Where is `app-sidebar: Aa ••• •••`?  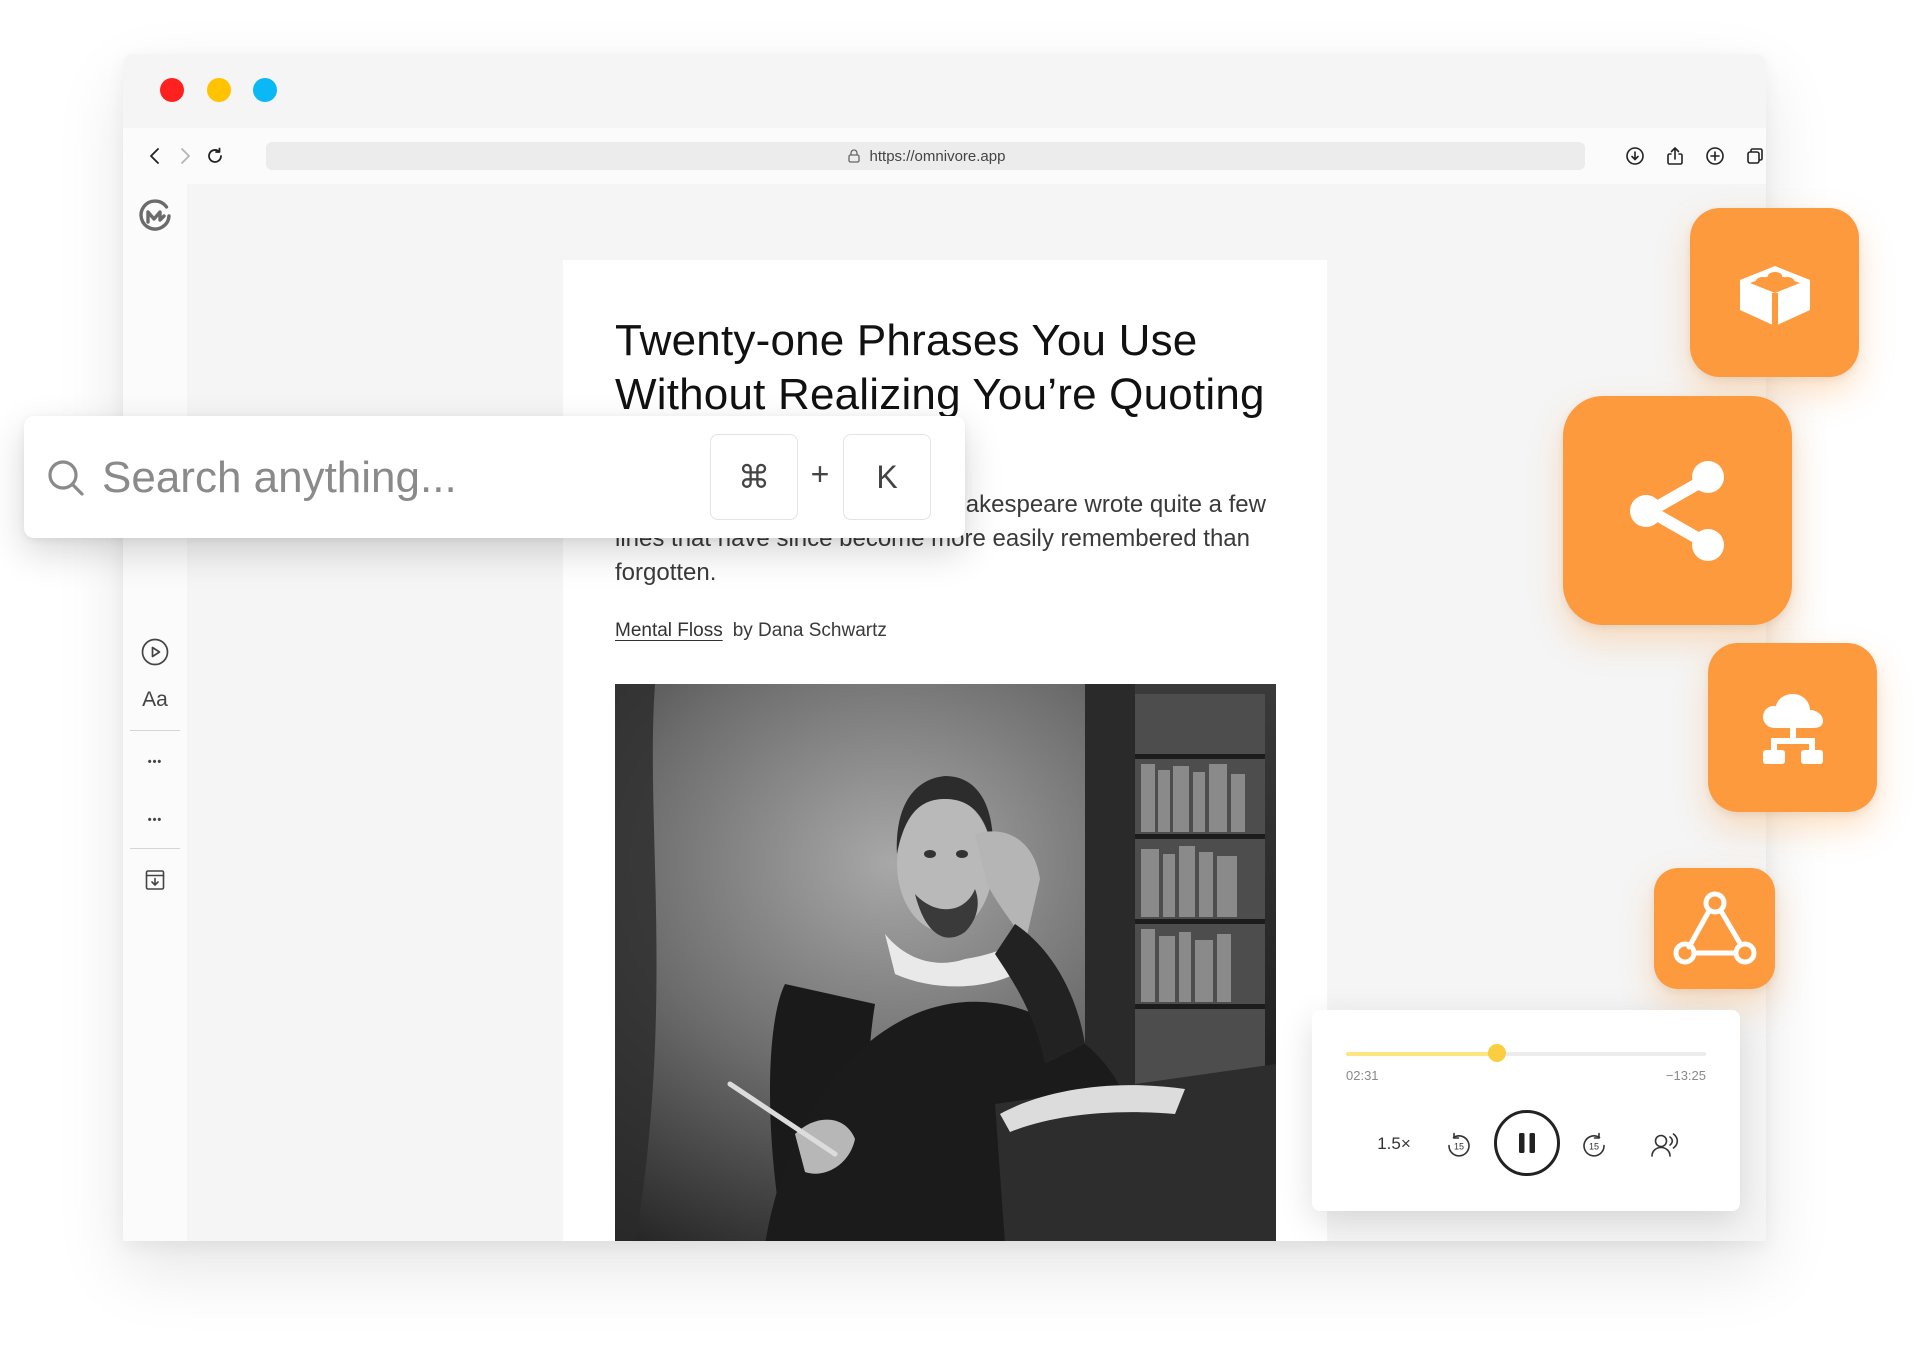 app-sidebar: Aa ••• ••• is located at coordinates (155, 712).